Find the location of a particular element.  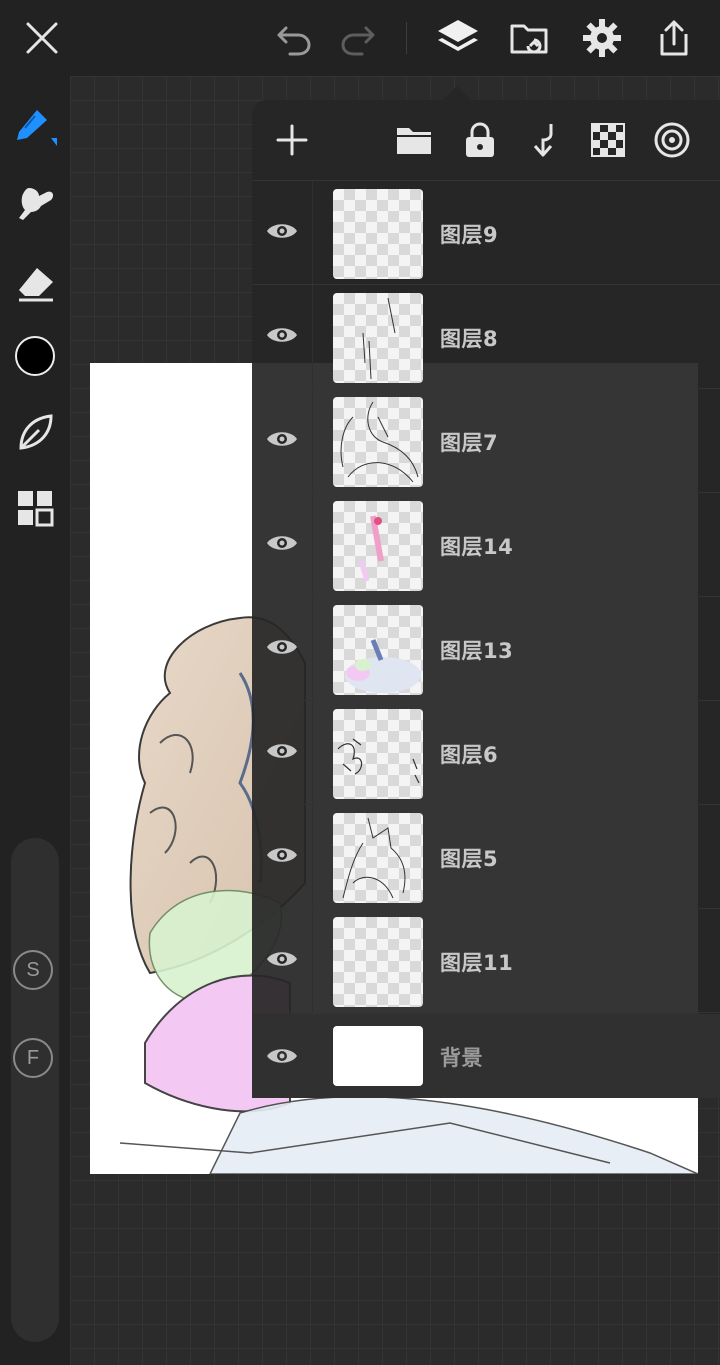

alpha-lock-icon is located at coordinates (608, 140).